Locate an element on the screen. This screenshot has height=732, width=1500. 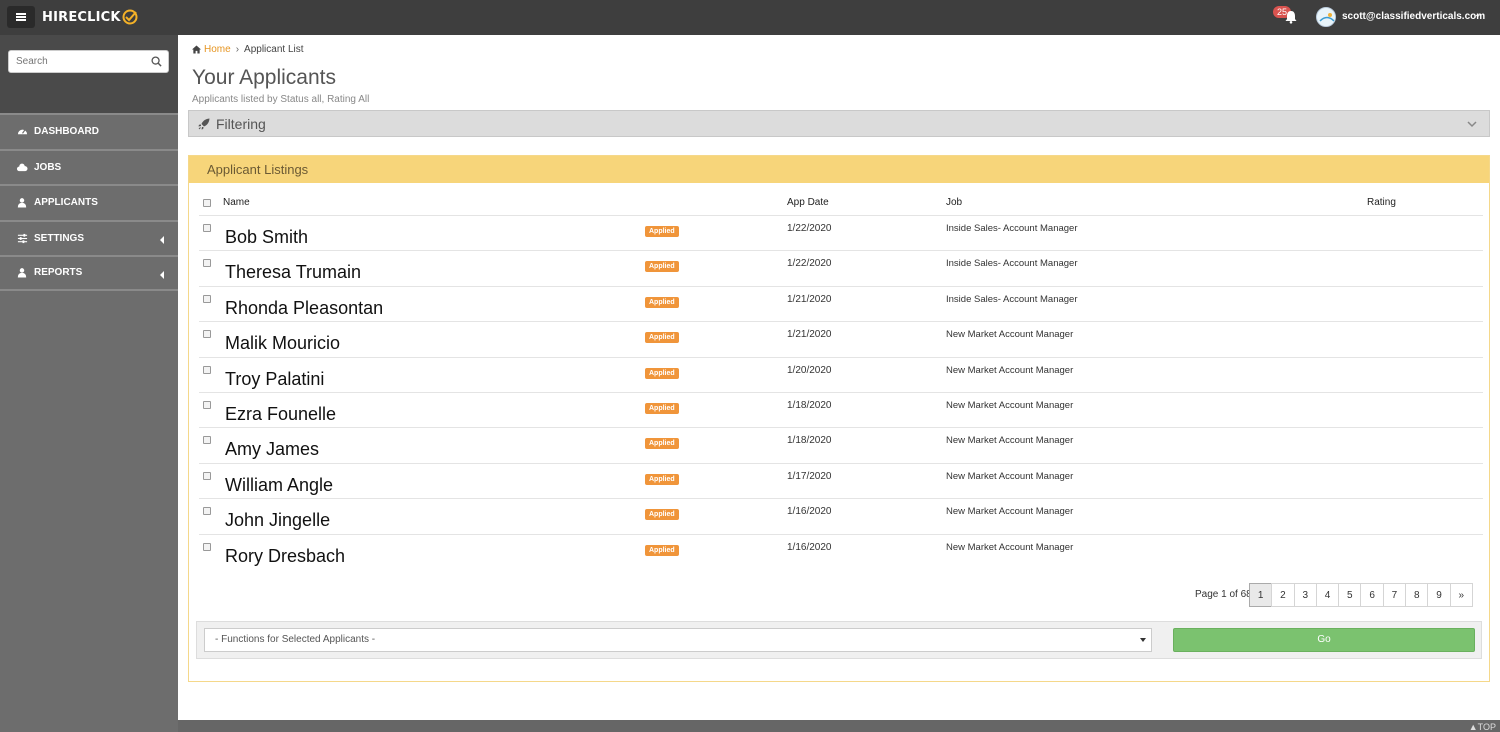
search-icon is located at coordinates (156, 61).